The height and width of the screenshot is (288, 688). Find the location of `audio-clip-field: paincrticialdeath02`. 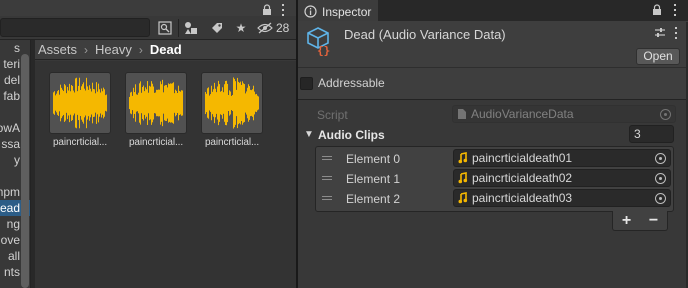

audio-clip-field: paincrticialdeath02 is located at coordinates (562, 178).